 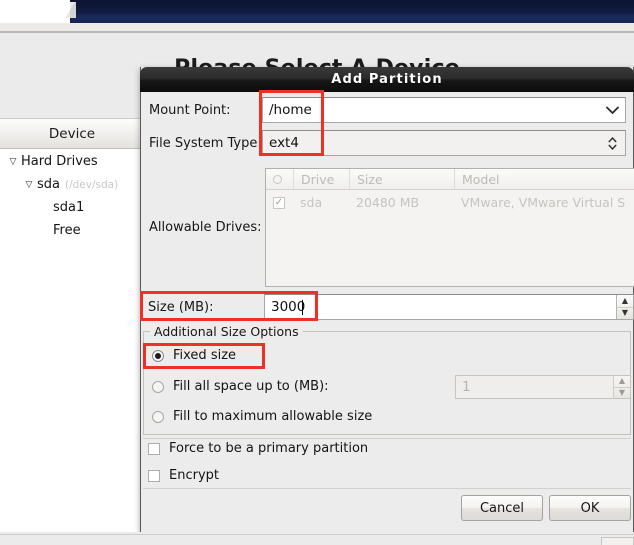 I want to click on tree-item-label: sda, so click(x=48, y=184).